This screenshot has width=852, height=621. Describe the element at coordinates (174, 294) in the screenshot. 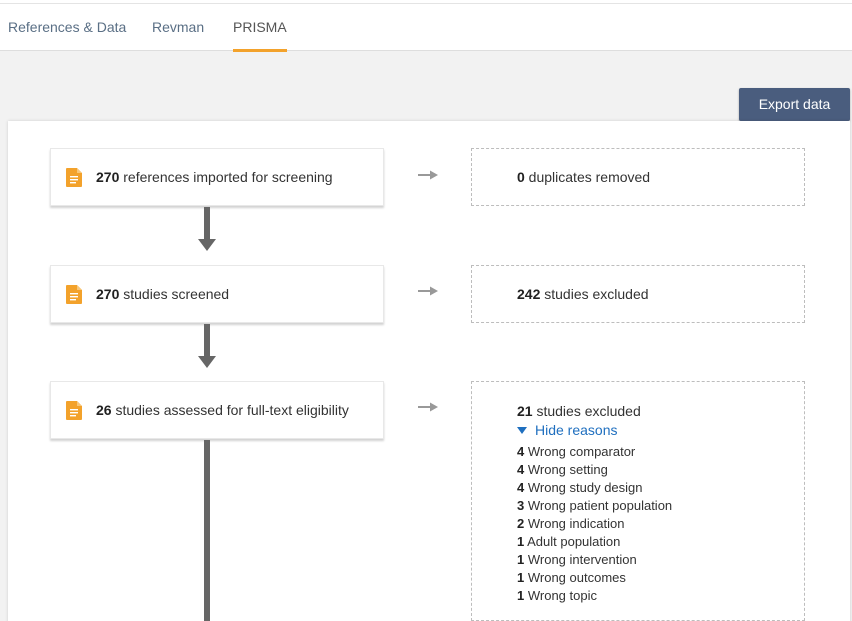

I see `screened-label: studies screened` at that location.